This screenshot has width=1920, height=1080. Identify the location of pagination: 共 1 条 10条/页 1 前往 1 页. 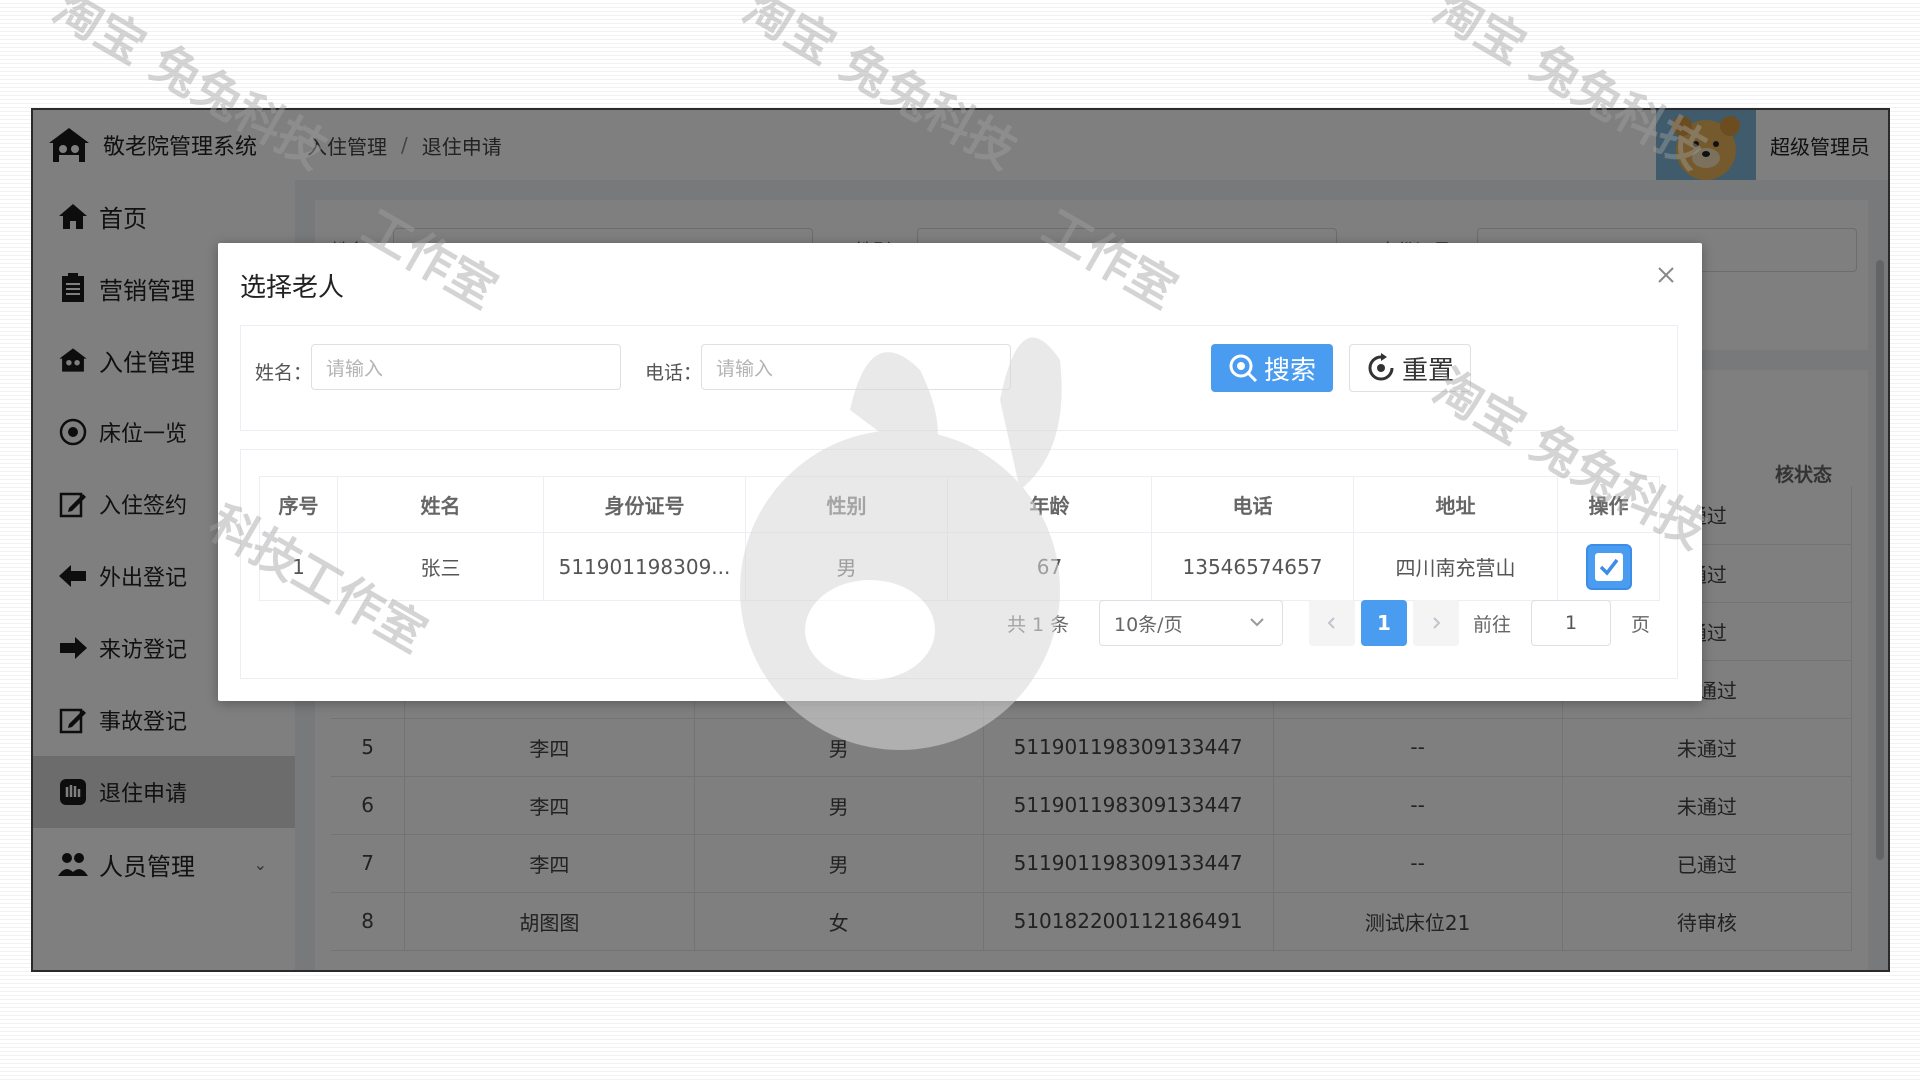
(959, 623).